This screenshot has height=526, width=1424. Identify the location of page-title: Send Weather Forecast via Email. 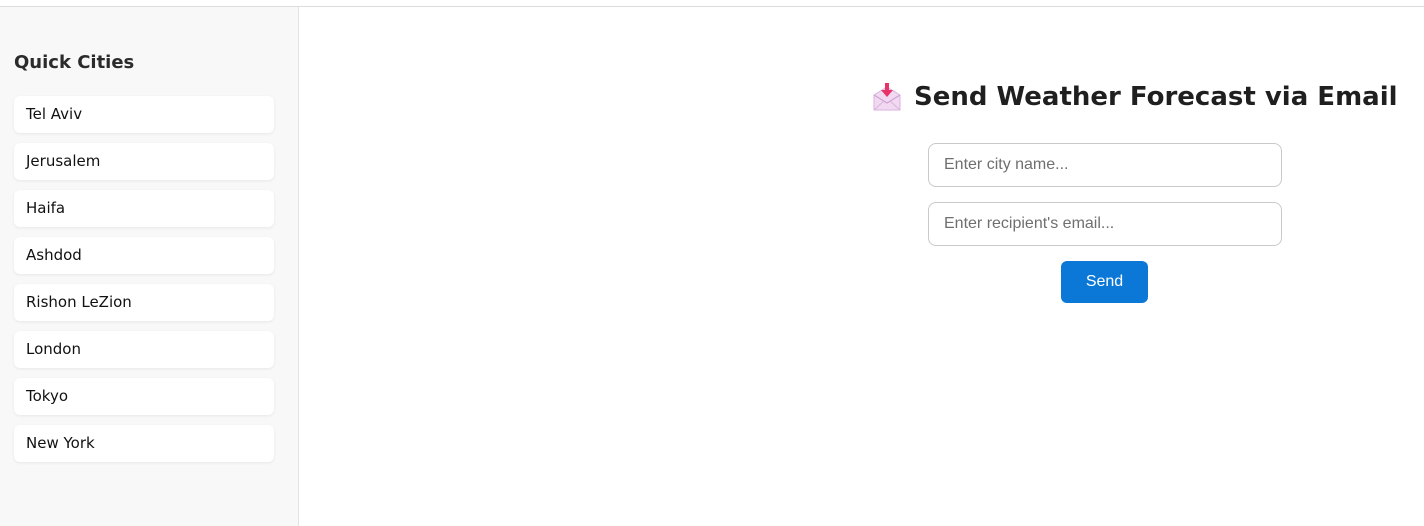
(1135, 97).